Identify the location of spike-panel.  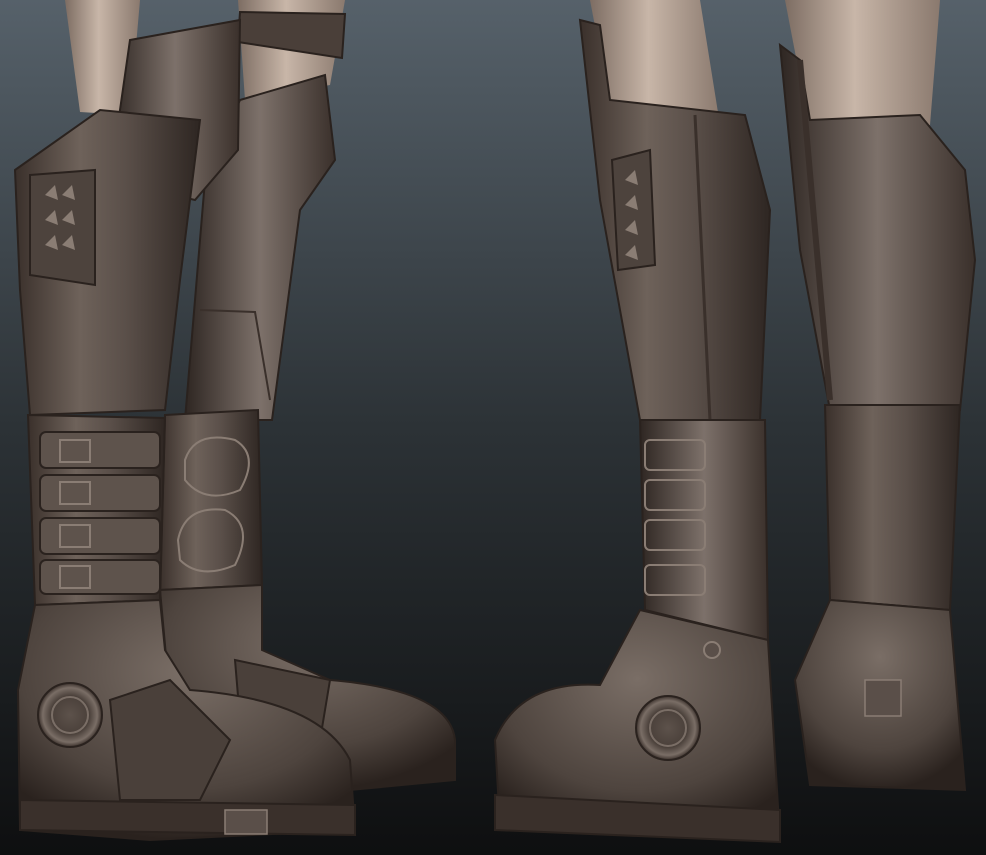
(62, 227).